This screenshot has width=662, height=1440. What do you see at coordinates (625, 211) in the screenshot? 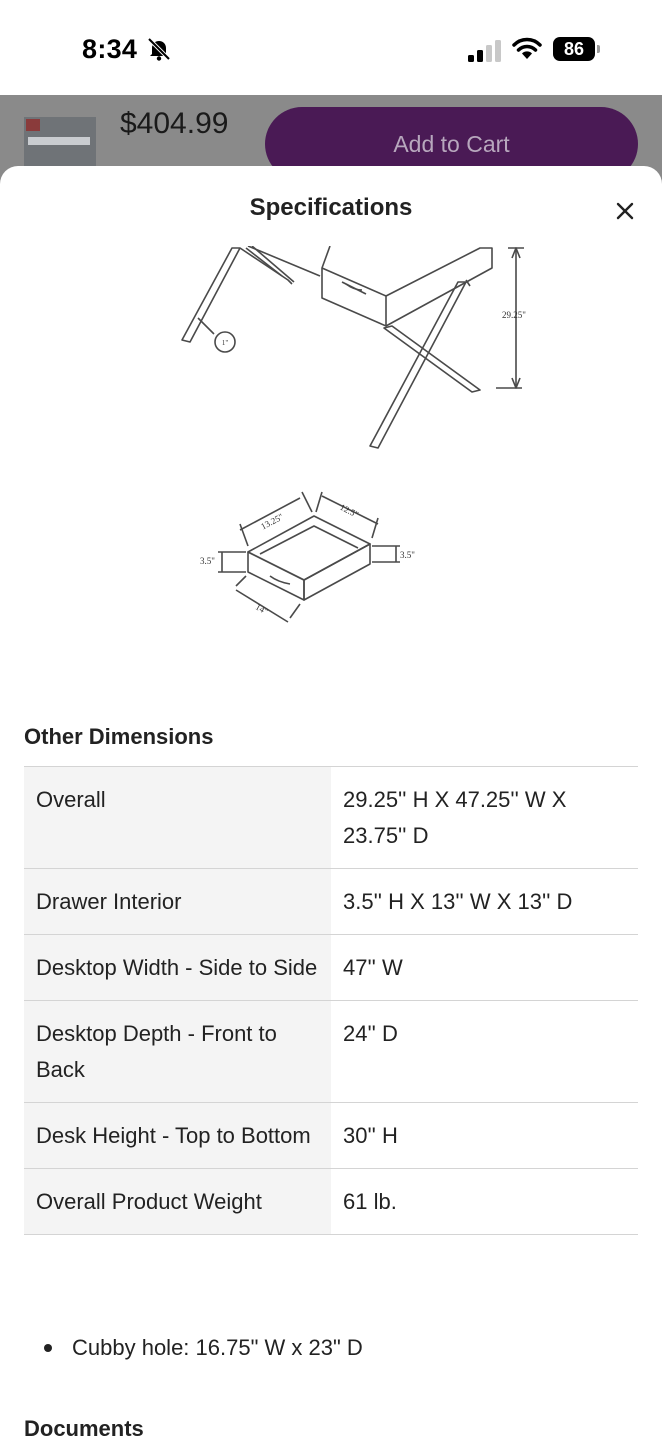
I see `close-icon` at bounding box center [625, 211].